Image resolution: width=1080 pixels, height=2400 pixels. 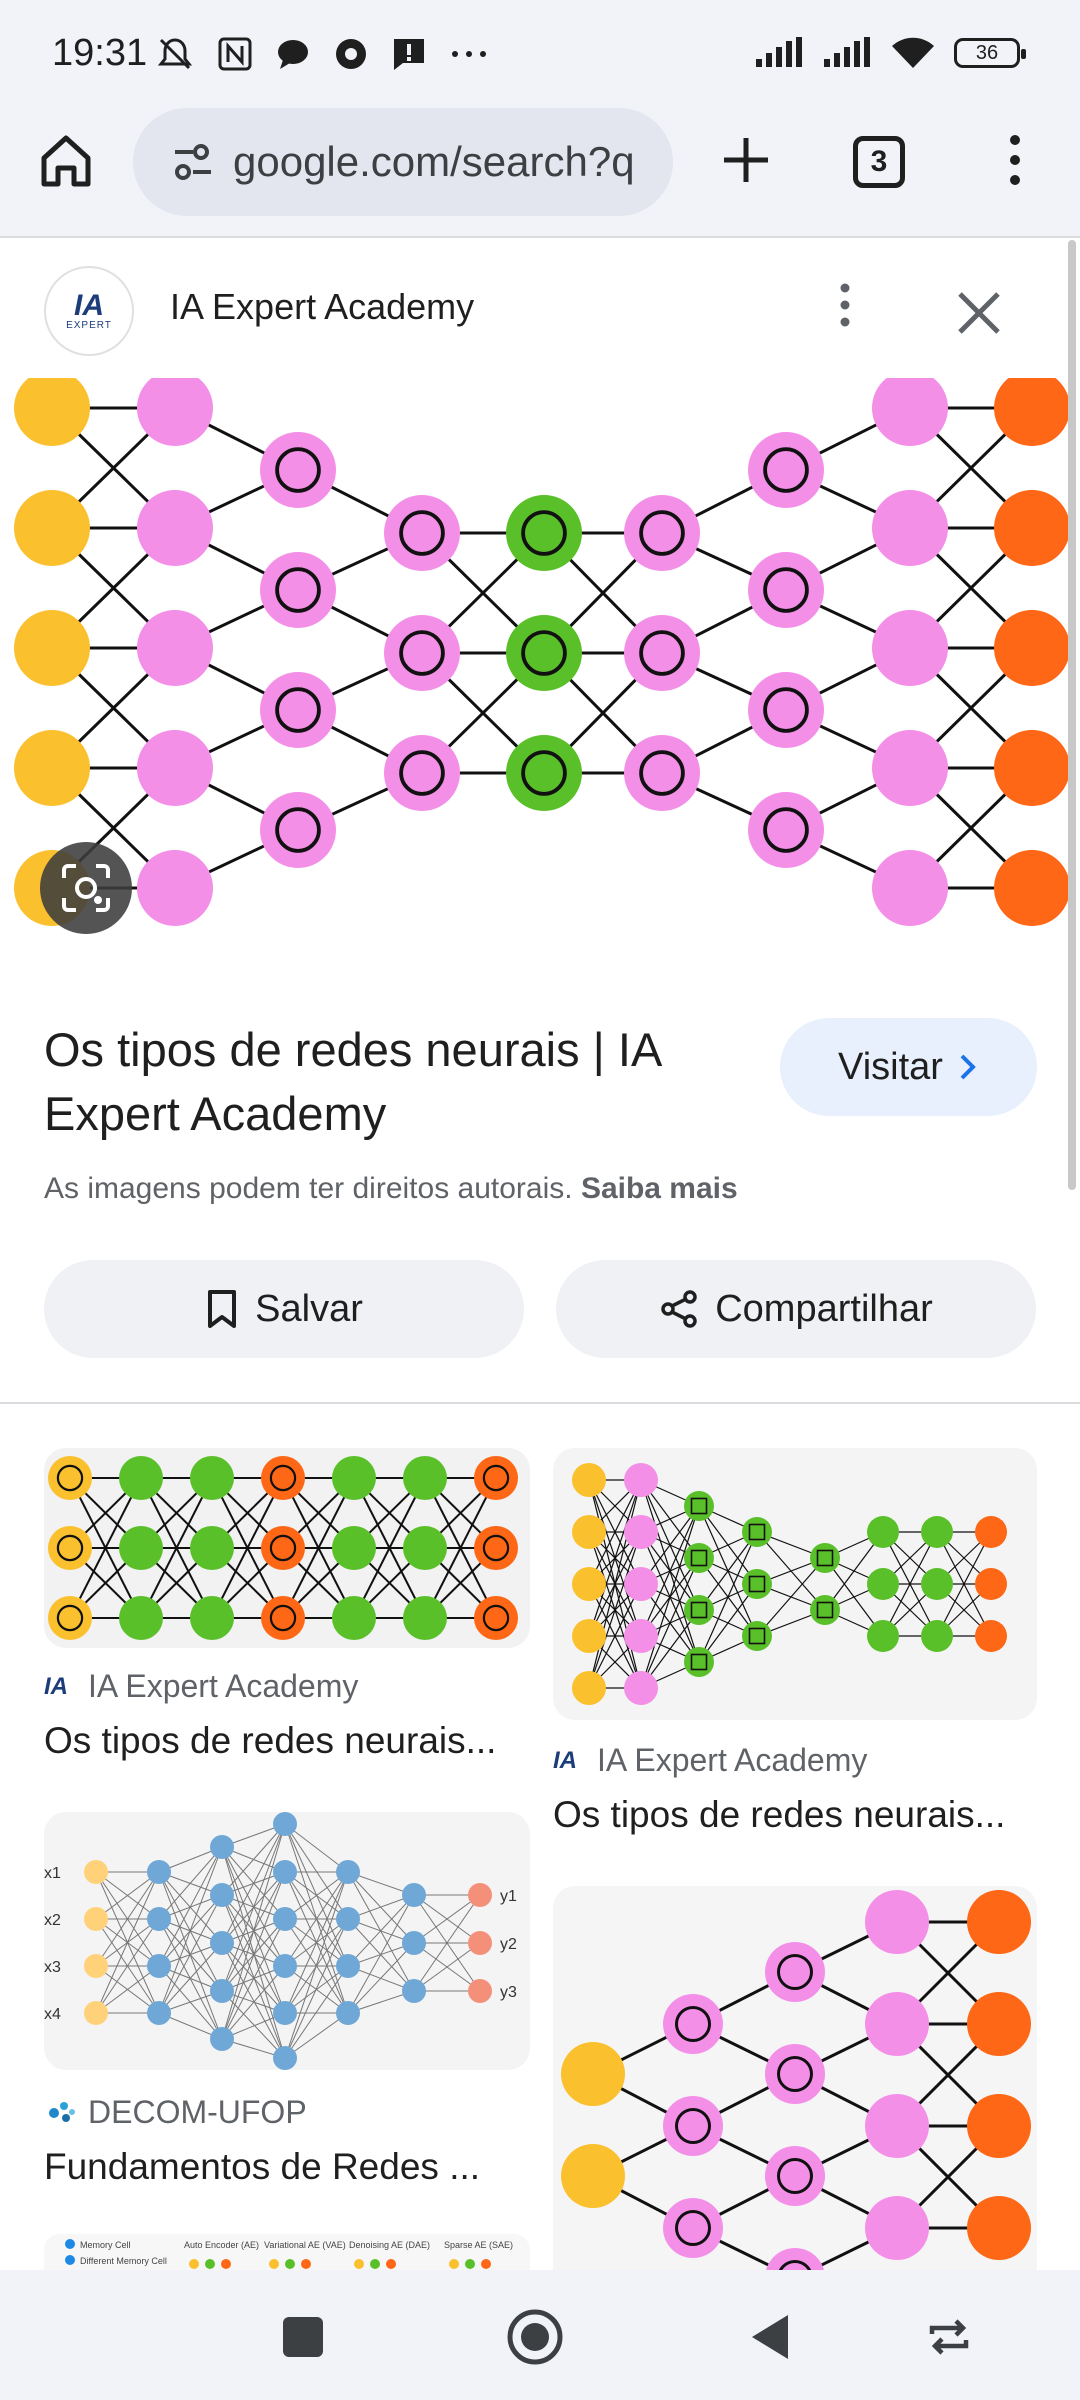 What do you see at coordinates (308, 1188) in the screenshot?
I see `copyright-text: As imagens podem ter direitos autorais.` at bounding box center [308, 1188].